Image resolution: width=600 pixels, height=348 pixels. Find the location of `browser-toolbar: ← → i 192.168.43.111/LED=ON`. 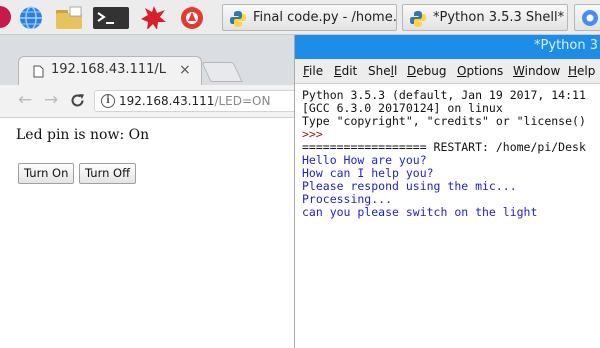

browser-toolbar: ← → i 192.168.43.111/LED=ON is located at coordinates (147, 101).